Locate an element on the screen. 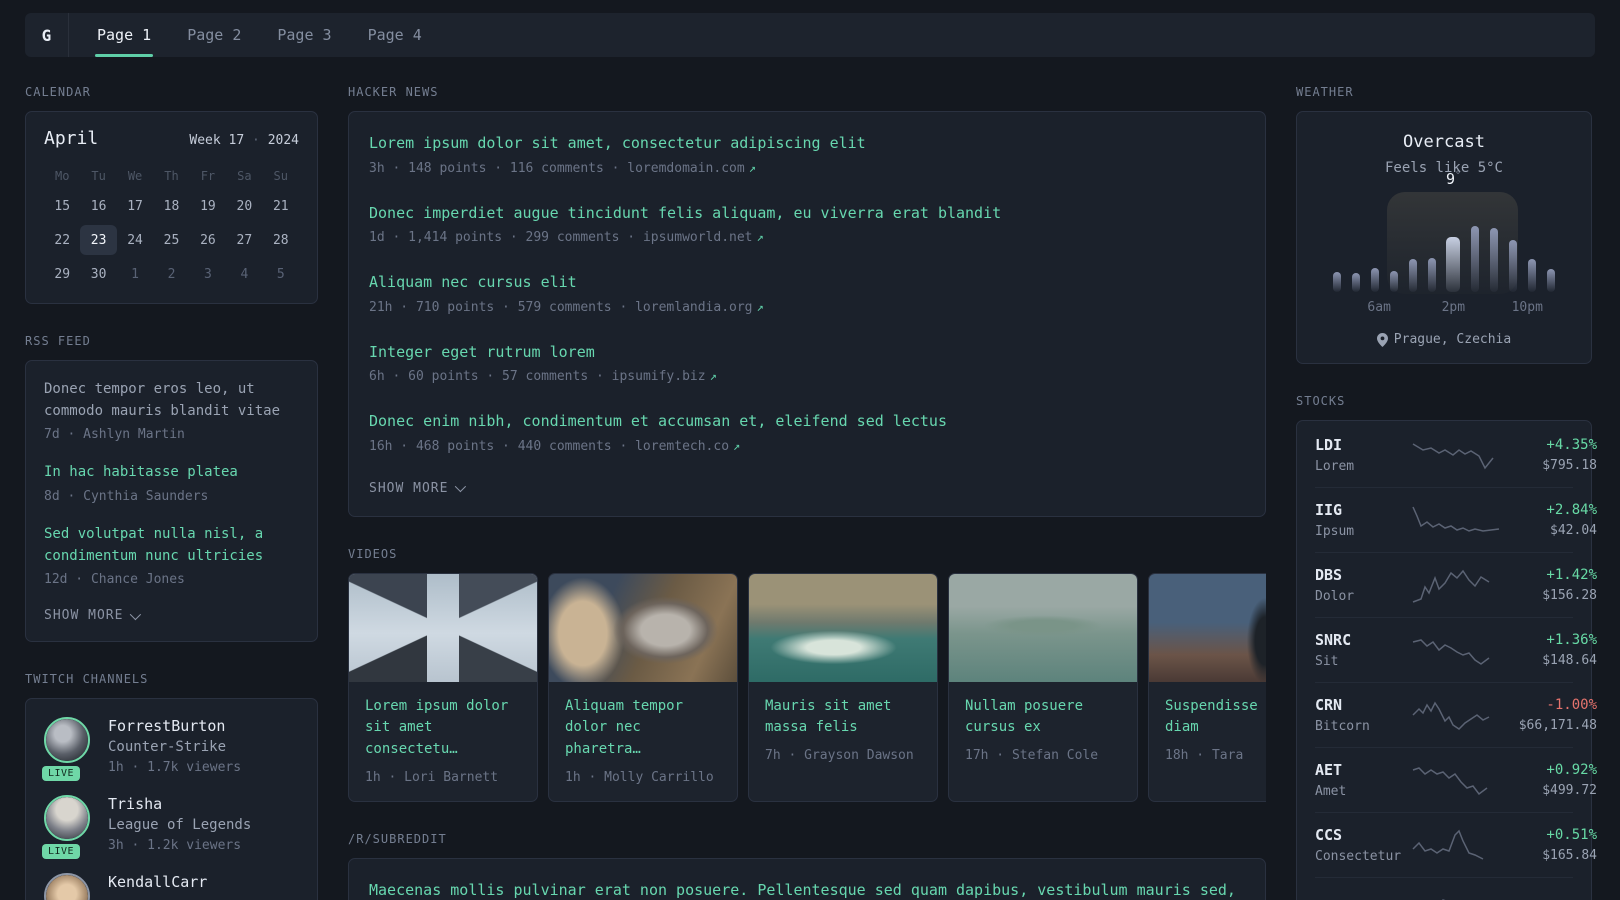 The width and height of the screenshot is (1620, 900). hn-meta-text: 3h · 148 points · 116 comments · is located at coordinates (498, 168).